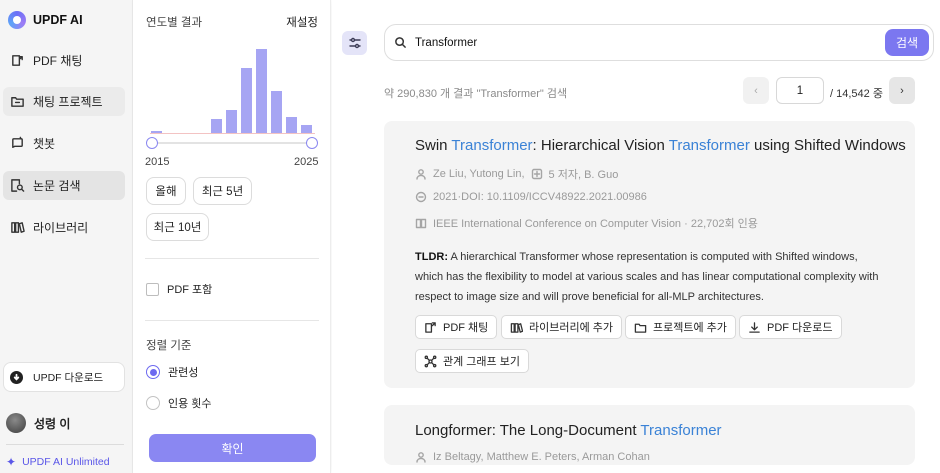  Describe the element at coordinates (421, 197) in the screenshot. I see `clock-icon` at that location.